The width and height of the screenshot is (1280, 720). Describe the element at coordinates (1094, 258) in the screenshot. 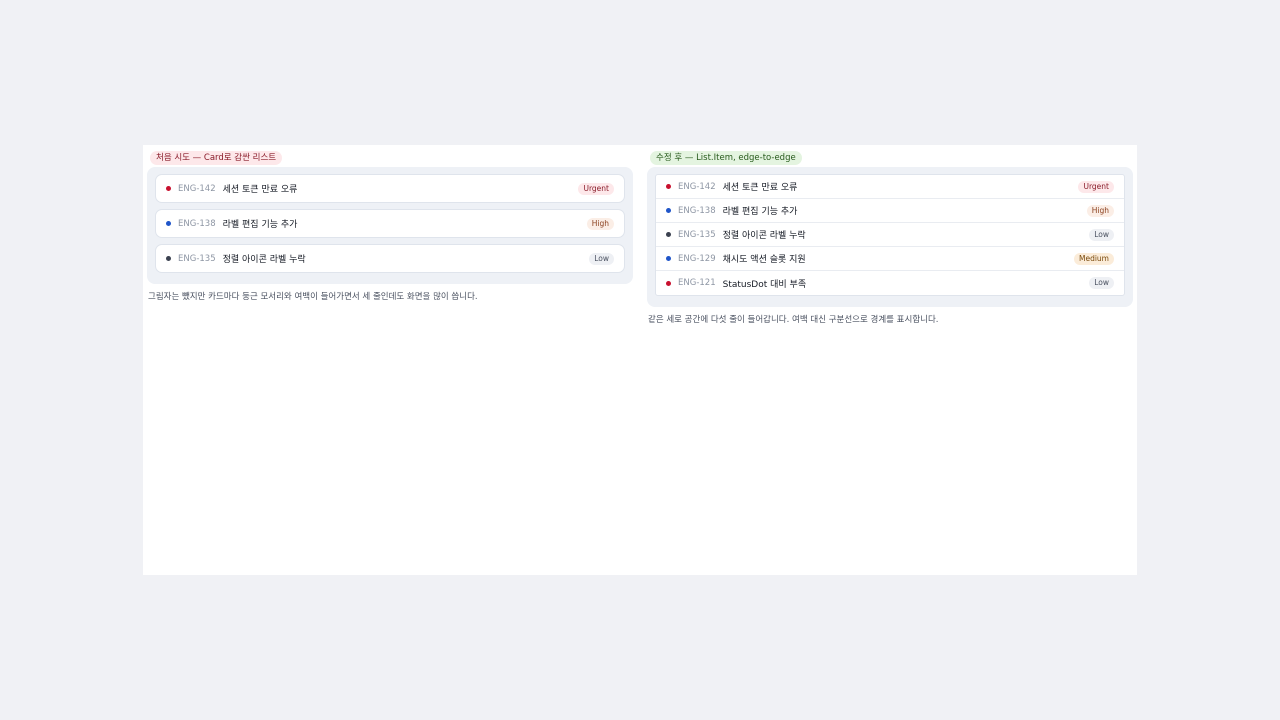

I see `priority-badge: Medium` at that location.